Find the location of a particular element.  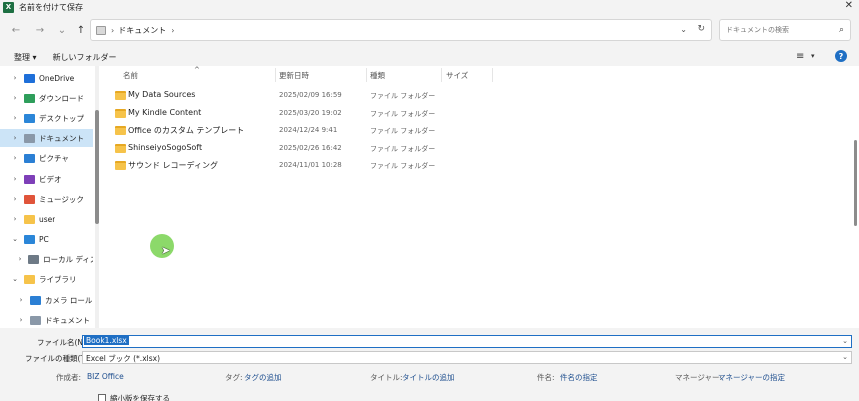

nav-scrollbar-thumb is located at coordinates (97, 167).